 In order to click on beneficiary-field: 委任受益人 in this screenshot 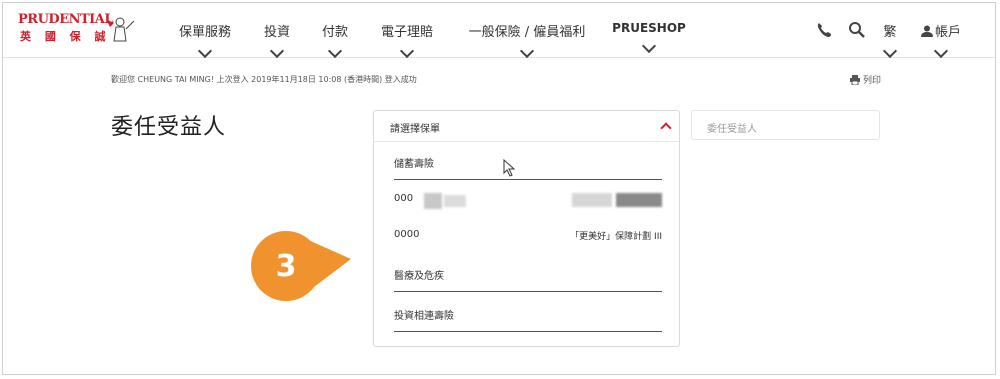, I will do `click(785, 125)`.